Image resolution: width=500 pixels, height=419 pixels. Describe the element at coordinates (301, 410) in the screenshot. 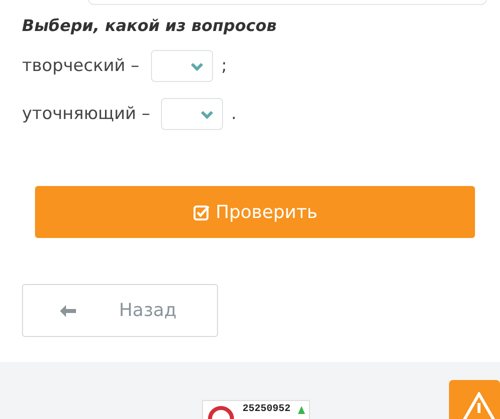

I see `triangle-up-icon` at that location.